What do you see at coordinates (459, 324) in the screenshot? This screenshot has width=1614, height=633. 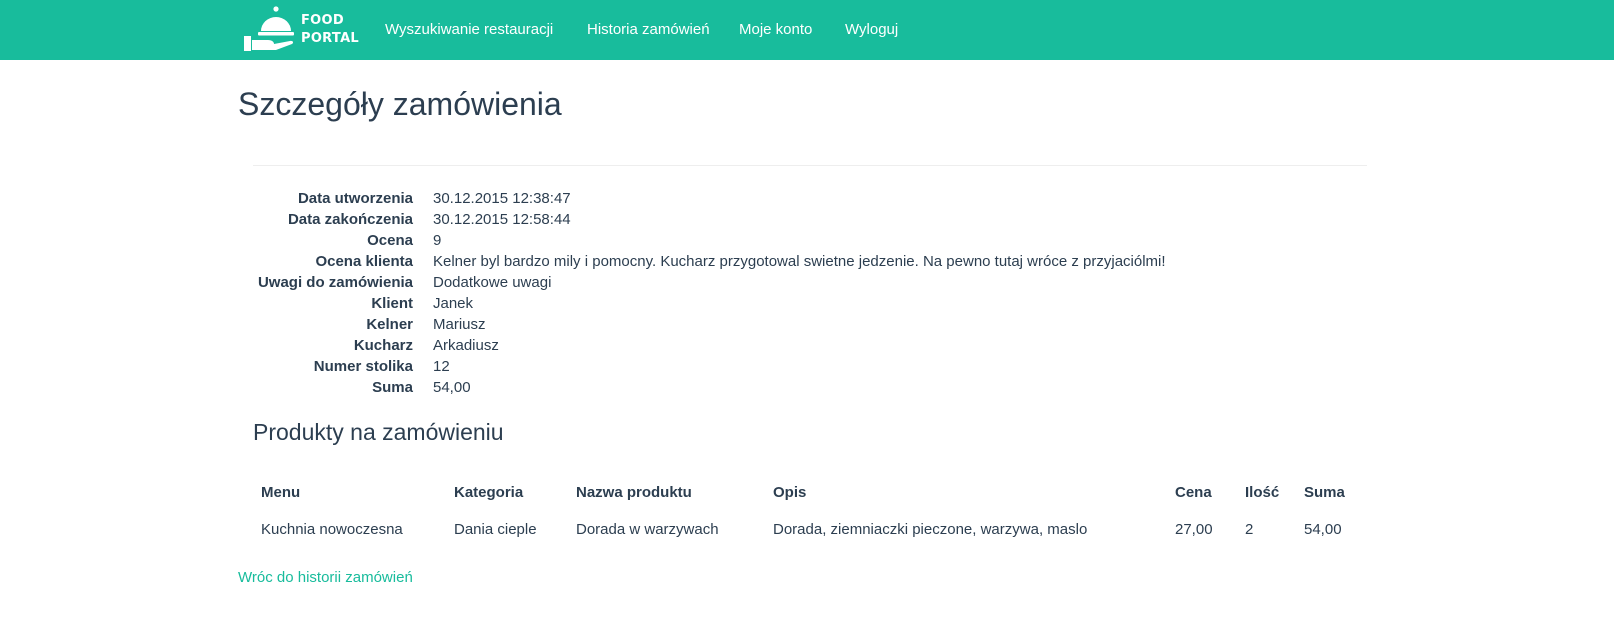 I see `detail-value: Mariusz` at bounding box center [459, 324].